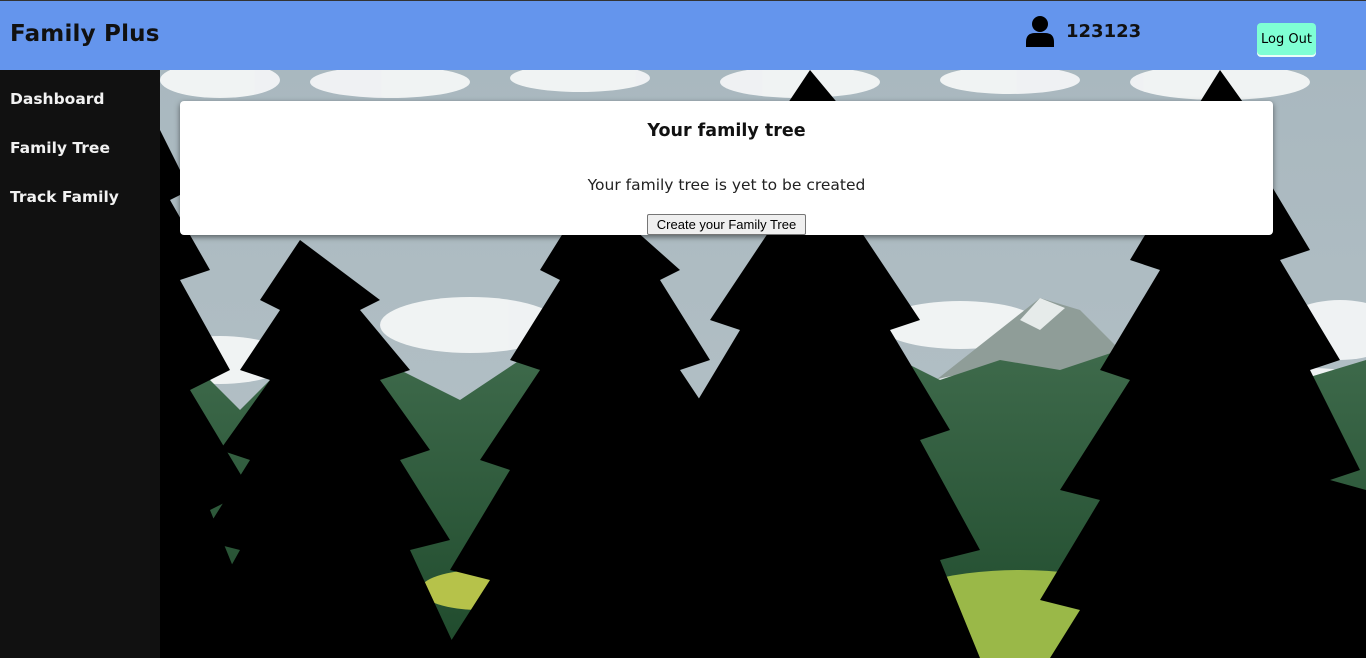  Describe the element at coordinates (726, 185) in the screenshot. I see `empty-state-message: Your family tree is yet to be created` at that location.